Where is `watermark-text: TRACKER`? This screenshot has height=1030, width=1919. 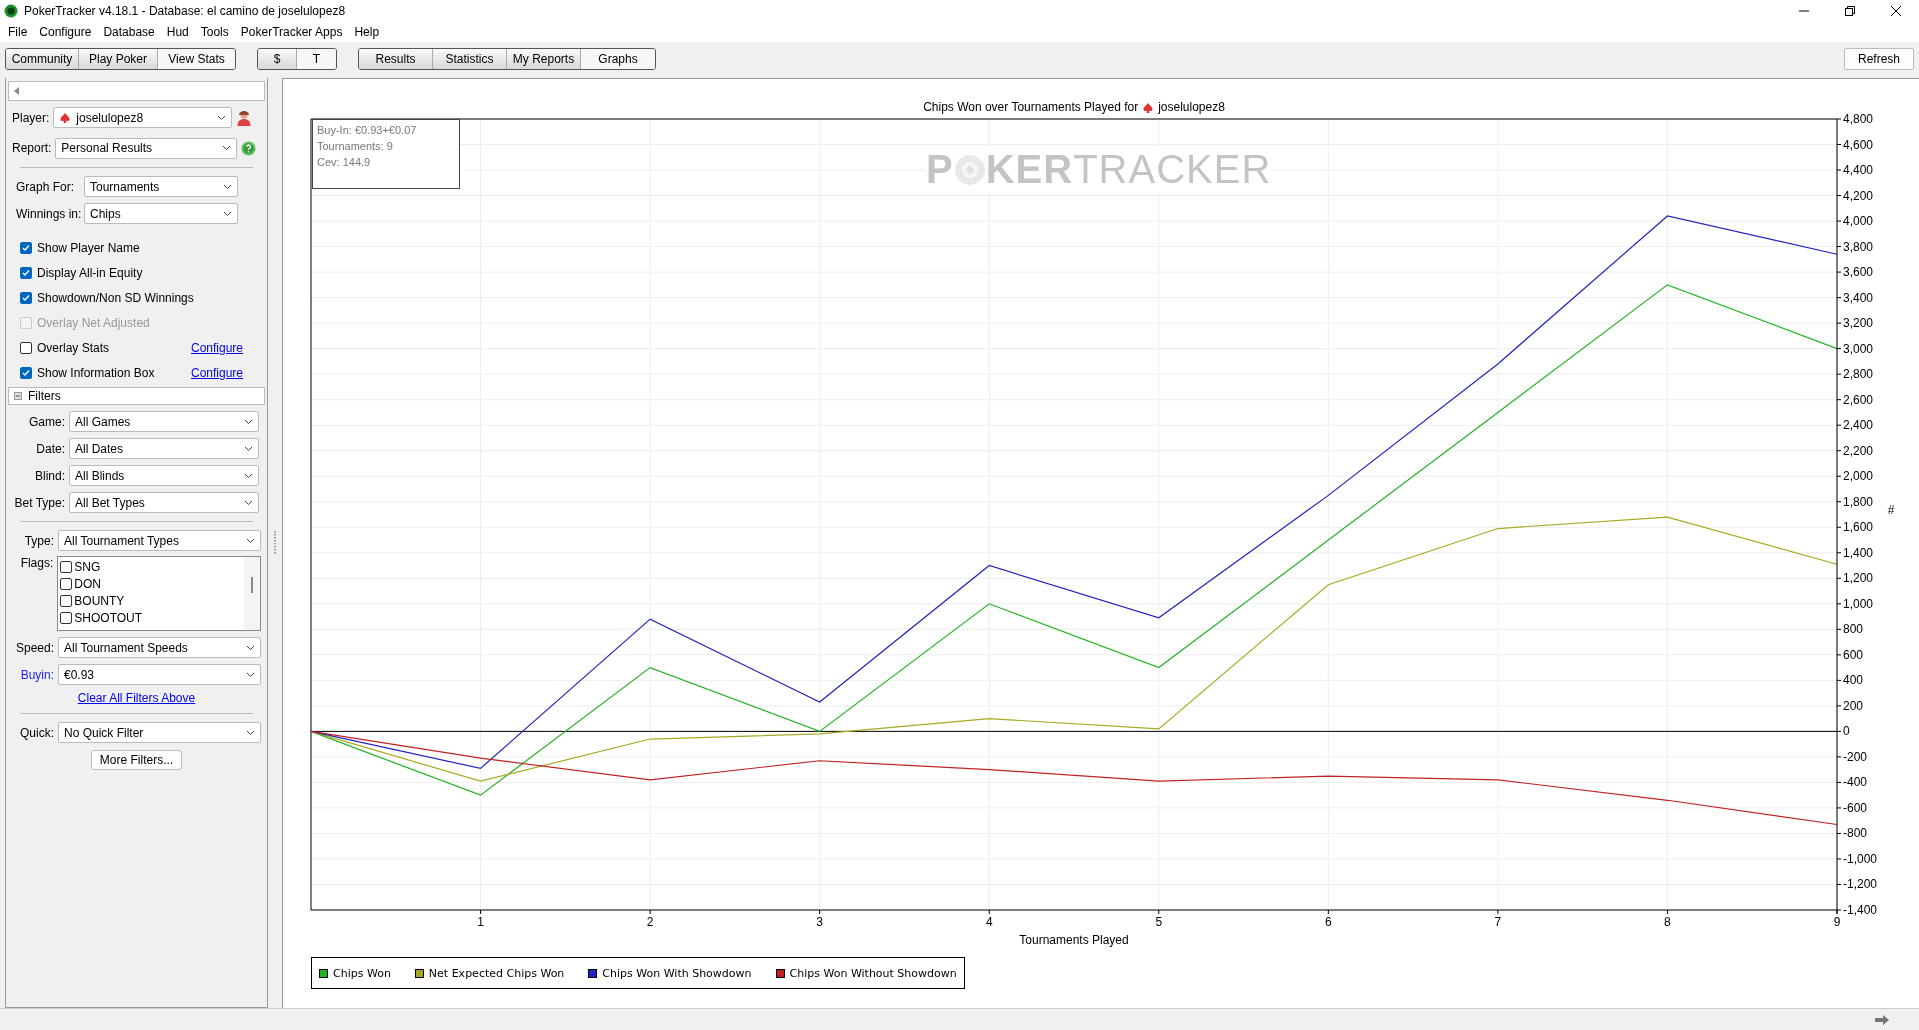
watermark-text: TRACKER is located at coordinates (1172, 169).